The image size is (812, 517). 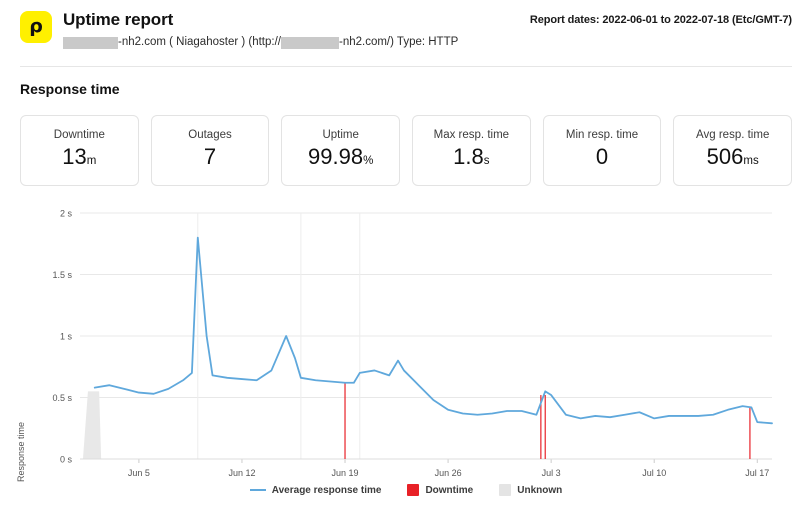 I want to click on y-tick-label: 1 s, so click(x=66, y=337).